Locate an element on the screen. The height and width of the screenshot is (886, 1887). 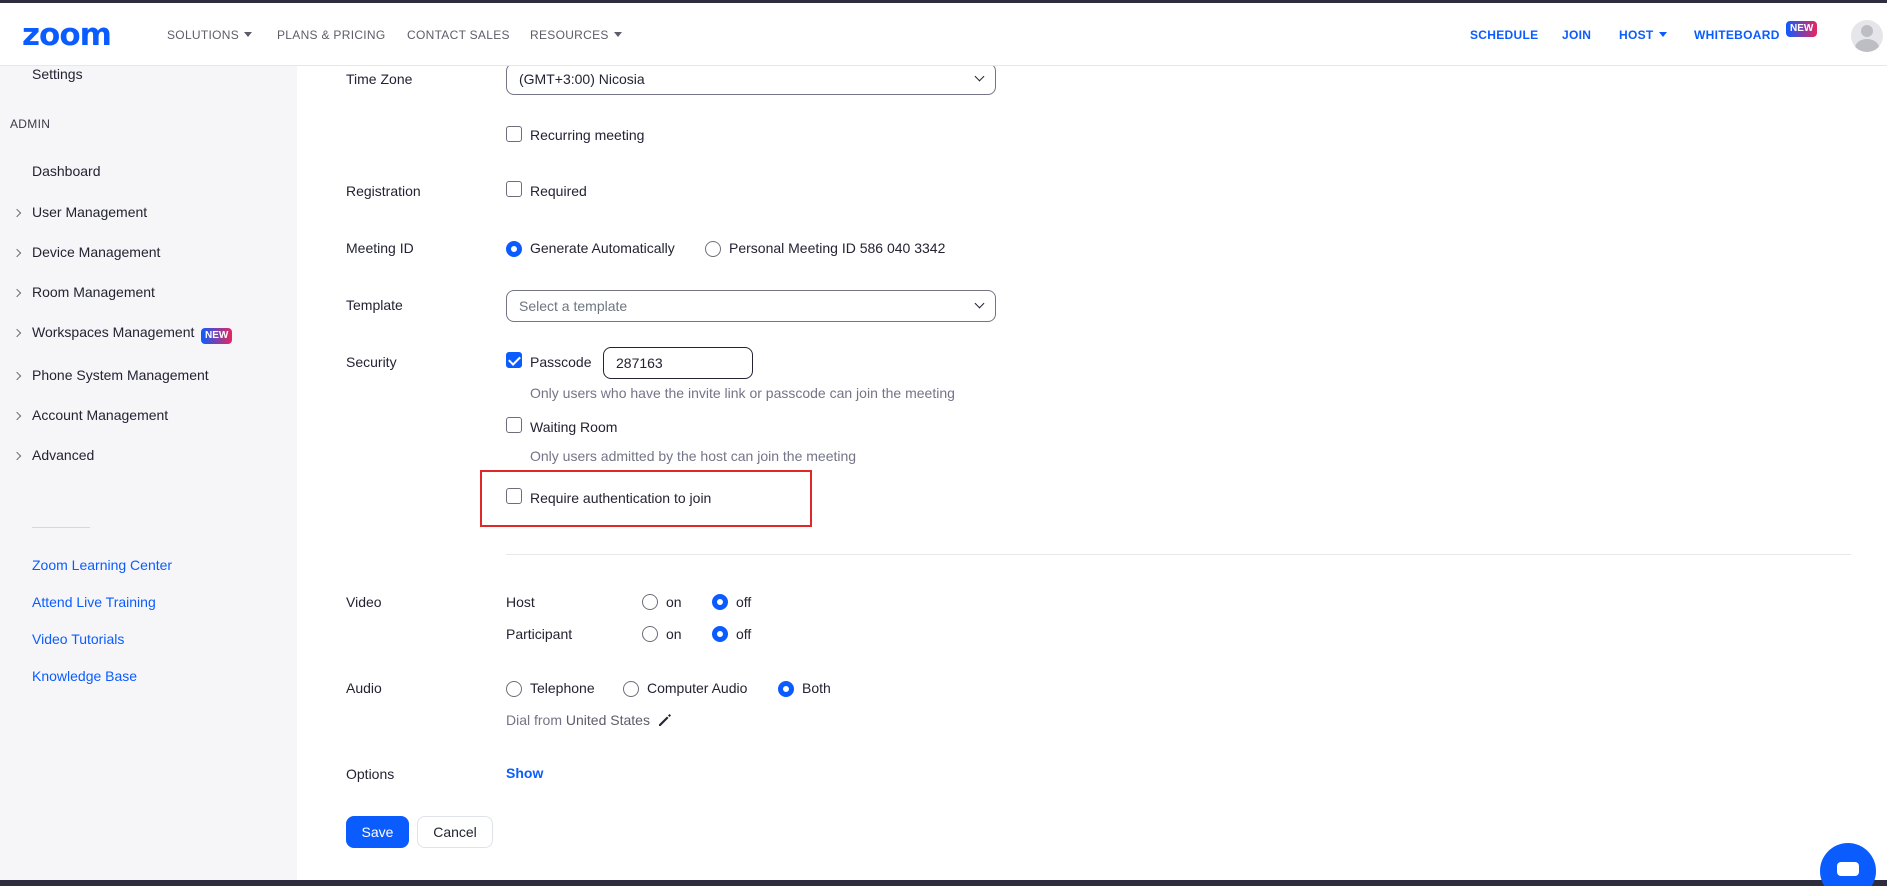
video-label: Video is located at coordinates (364, 602).